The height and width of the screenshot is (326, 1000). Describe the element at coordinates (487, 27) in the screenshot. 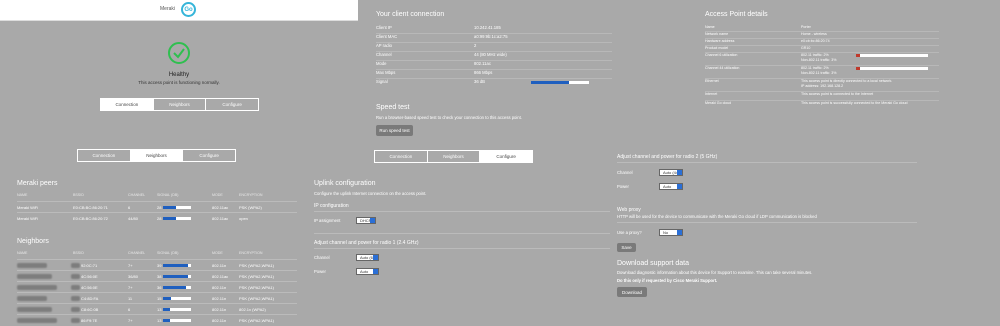

I see `client-ip-value: 10.242.41.185` at that location.